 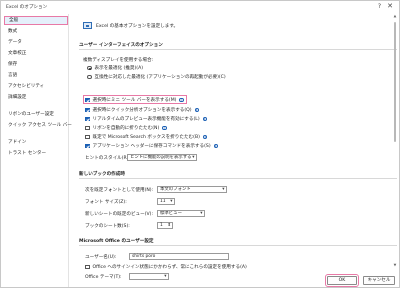 What do you see at coordinates (238, 175) in the screenshot?
I see `new-workbook-heading: 新しいブックの作成時` at bounding box center [238, 175].